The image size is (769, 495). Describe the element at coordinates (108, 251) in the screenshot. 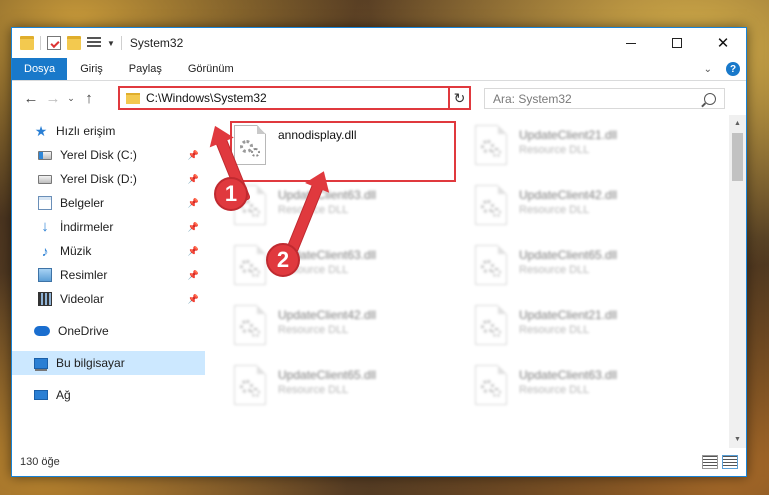

I see `sidebar-item-music: ♪ Müzik 📌` at that location.